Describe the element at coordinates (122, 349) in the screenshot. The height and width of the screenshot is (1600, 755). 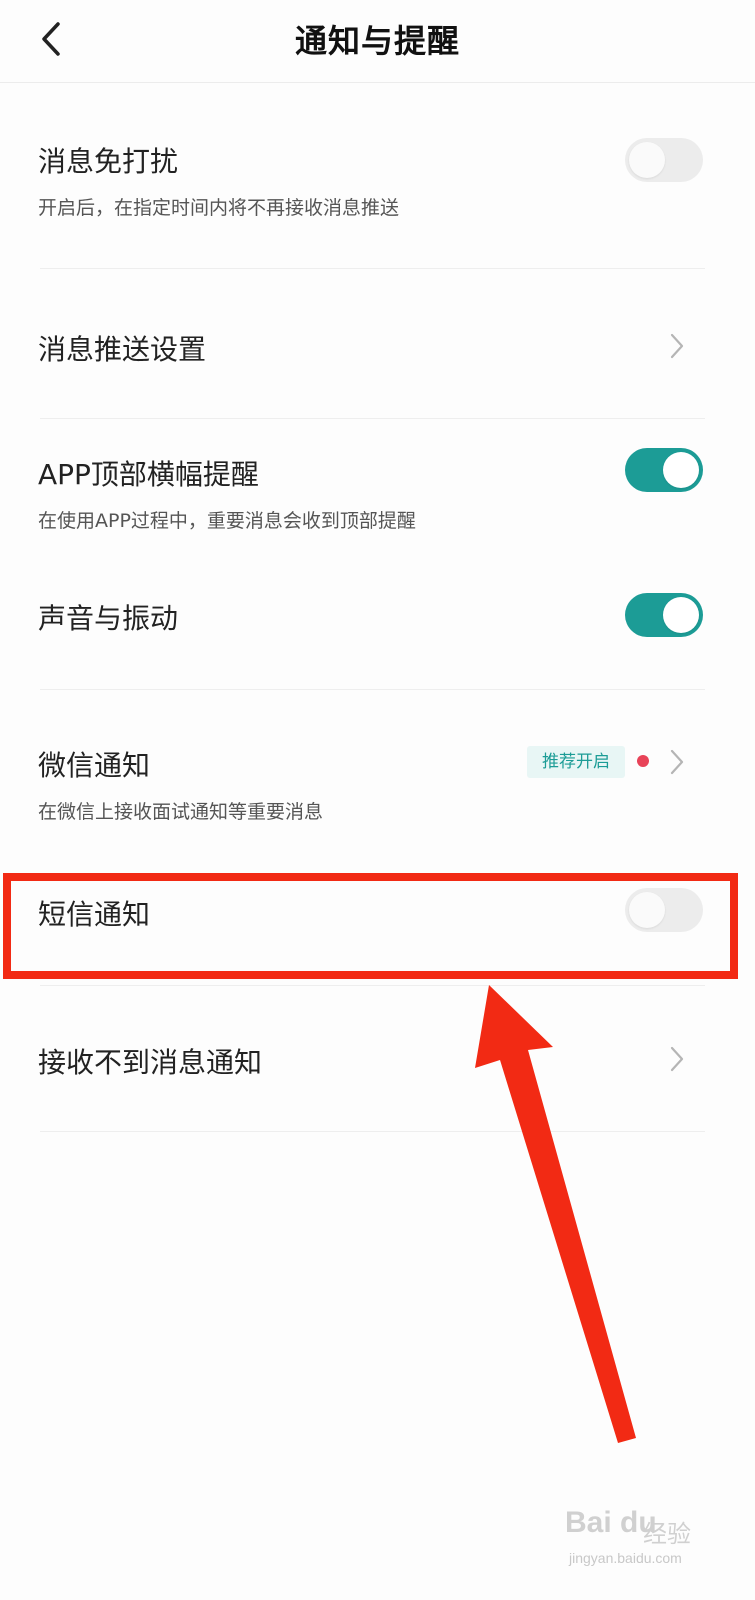
I see `setting-title: 消息推送设置` at that location.